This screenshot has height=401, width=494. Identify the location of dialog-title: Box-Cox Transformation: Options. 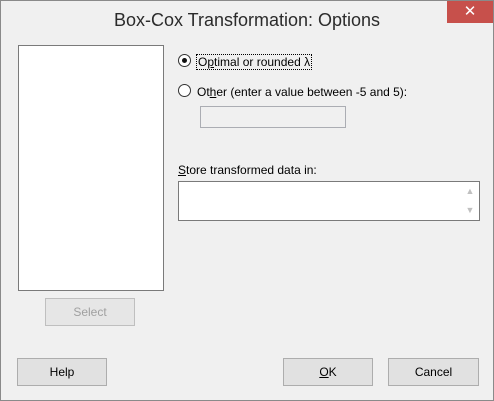
(247, 20).